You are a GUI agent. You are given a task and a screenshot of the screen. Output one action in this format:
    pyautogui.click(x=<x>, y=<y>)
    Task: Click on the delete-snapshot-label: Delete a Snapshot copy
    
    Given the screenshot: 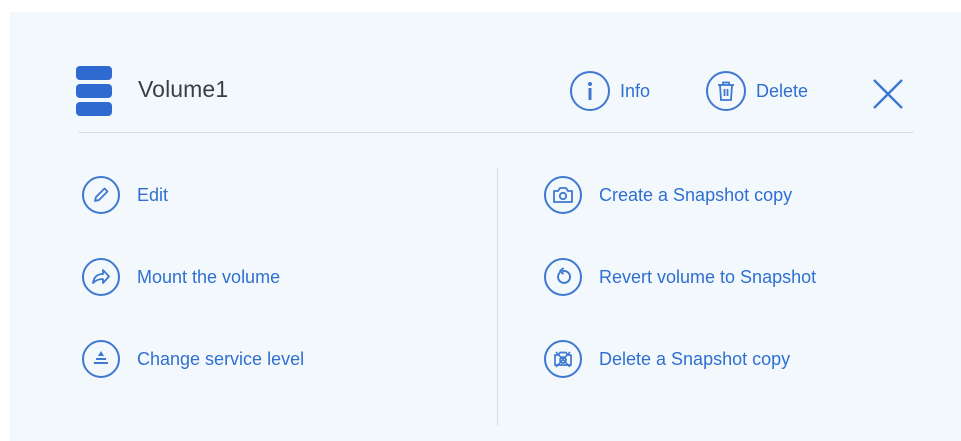 What is the action you would take?
    pyautogui.click(x=695, y=358)
    